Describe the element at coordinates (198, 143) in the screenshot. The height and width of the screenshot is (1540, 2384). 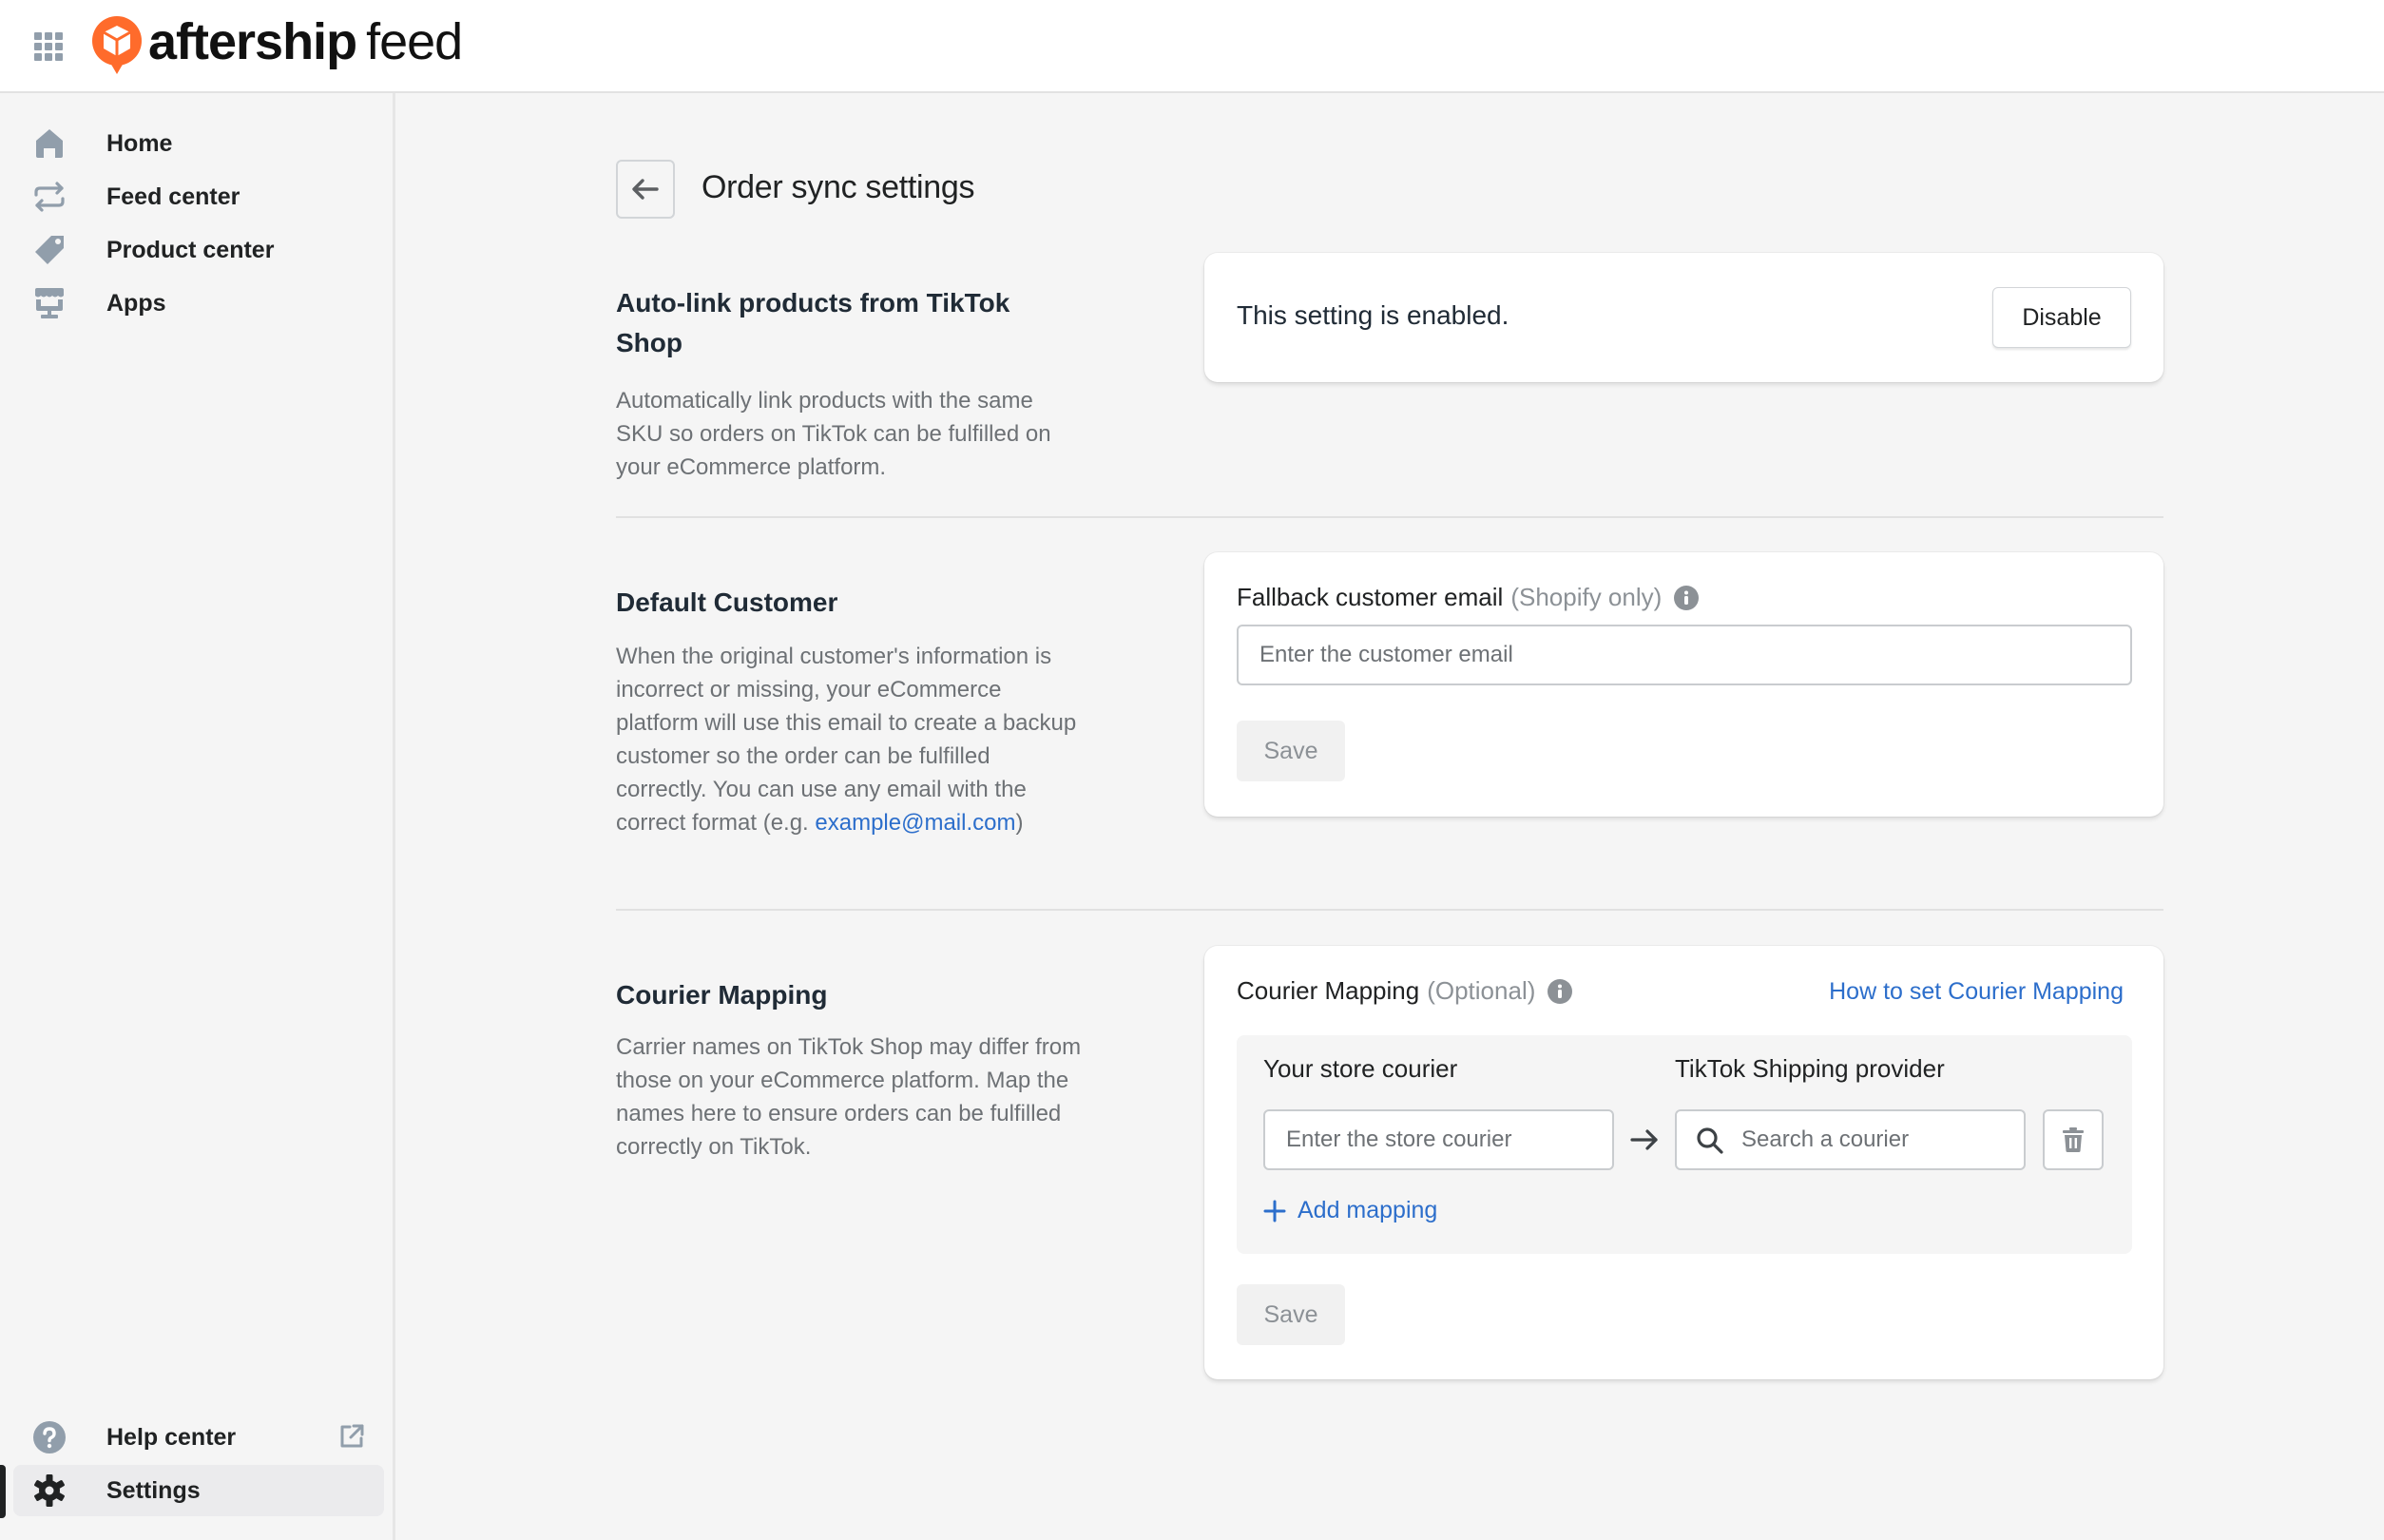
I see `sidebar-item-home: Home` at that location.